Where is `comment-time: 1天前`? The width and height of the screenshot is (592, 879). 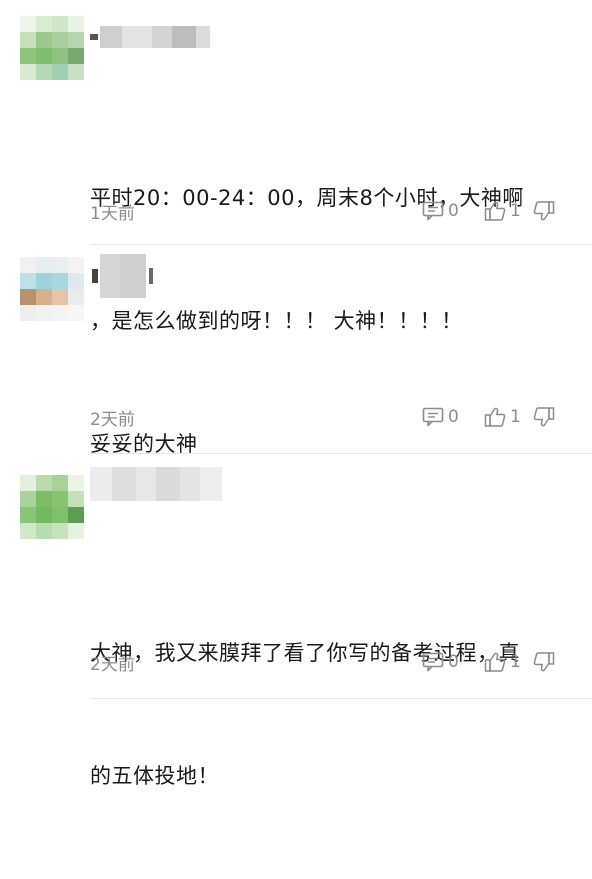
comment-time: 1天前 is located at coordinates (112, 214).